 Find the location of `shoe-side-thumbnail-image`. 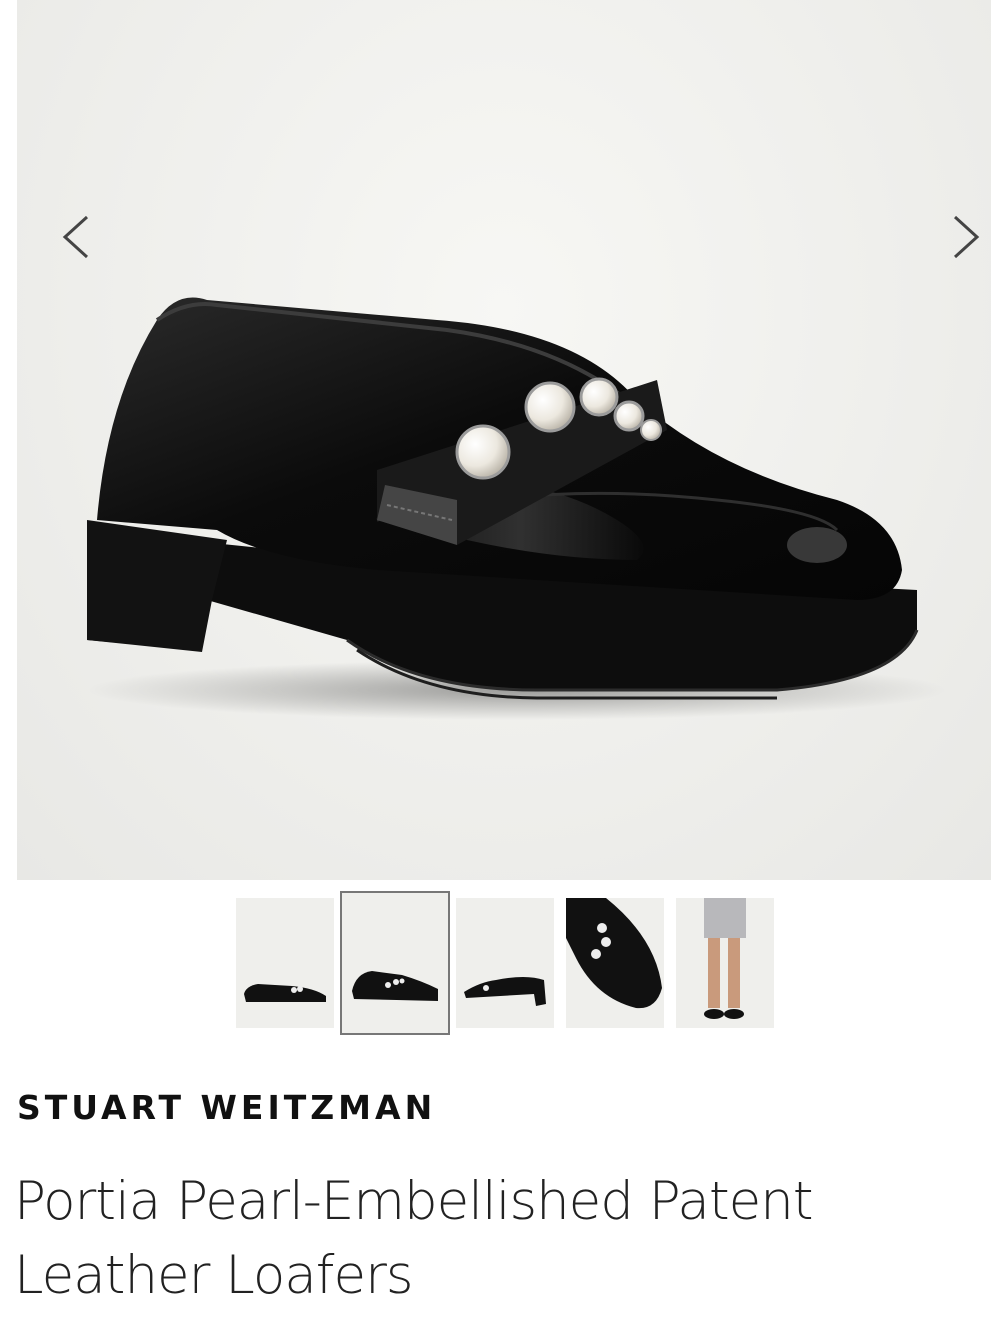

shoe-side-thumbnail-image is located at coordinates (285, 993).